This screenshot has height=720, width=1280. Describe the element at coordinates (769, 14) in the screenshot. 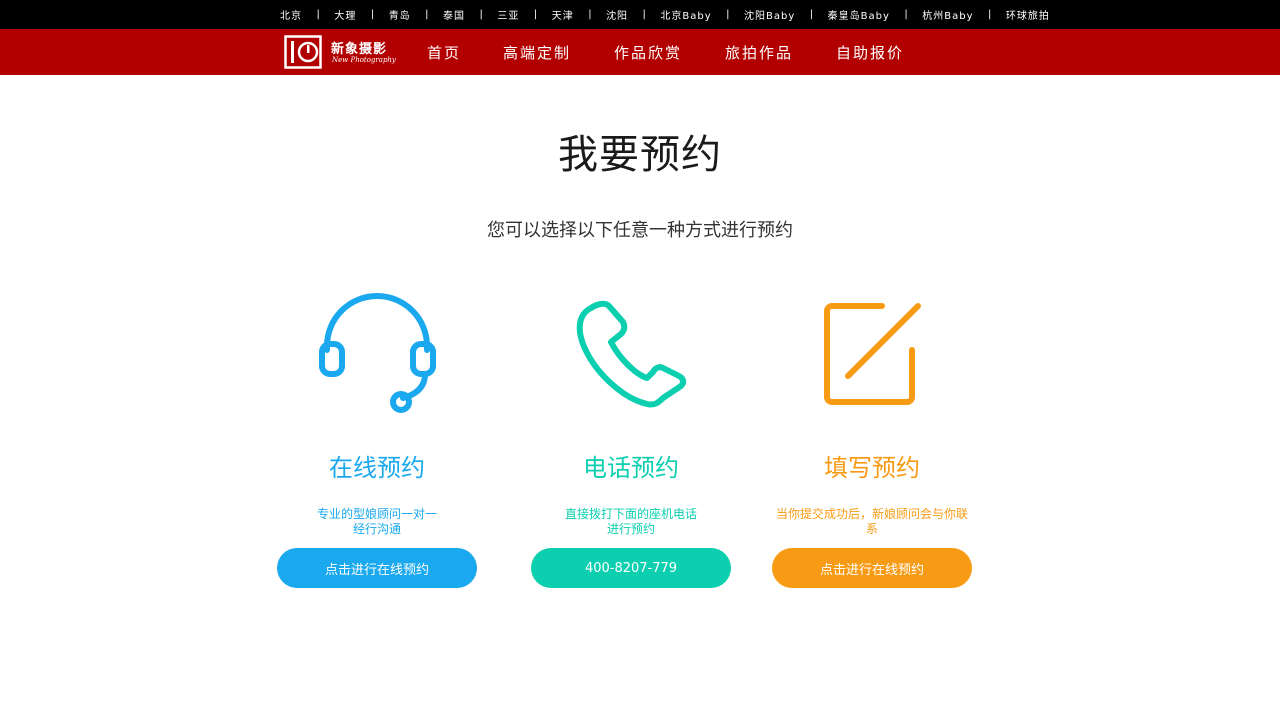

I see `city-link-shenyang-baby: 沈阳Baby` at that location.